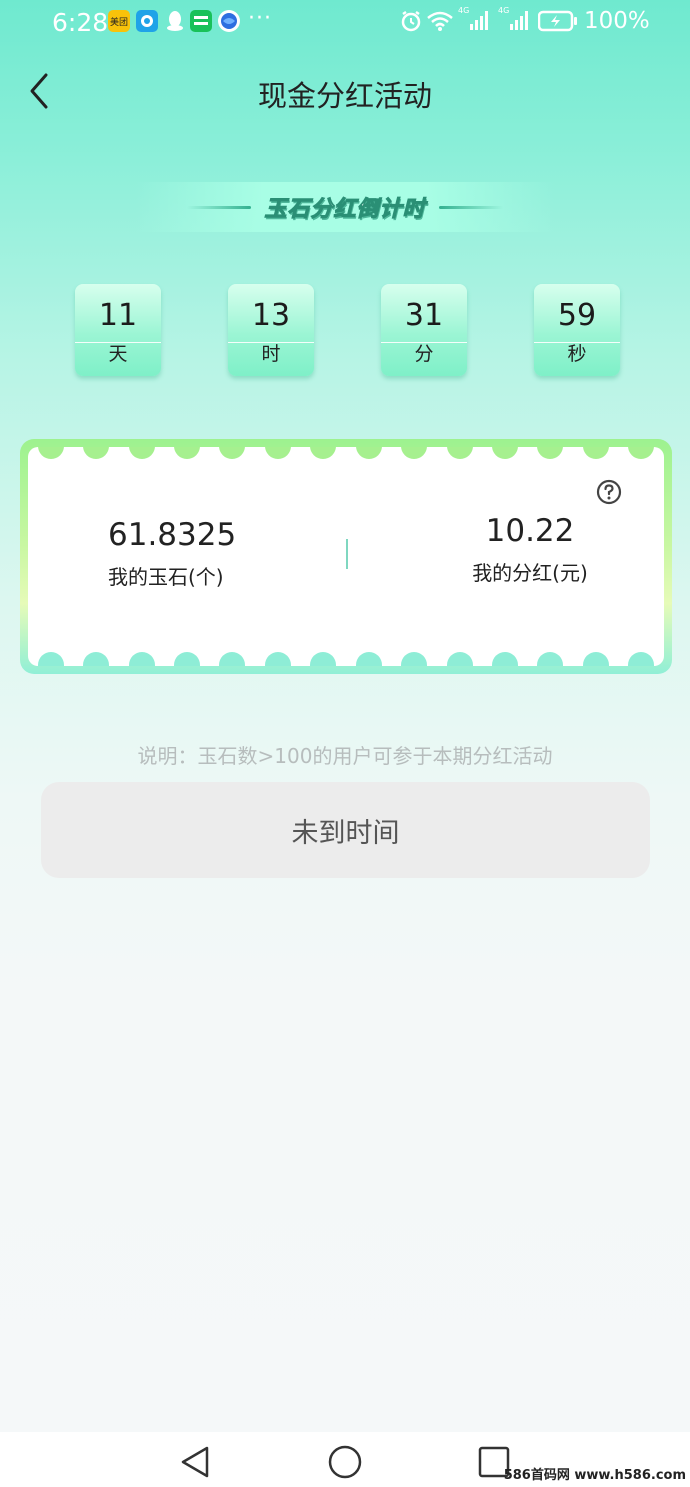  What do you see at coordinates (424, 315) in the screenshot?
I see `countdown-value: 31` at bounding box center [424, 315].